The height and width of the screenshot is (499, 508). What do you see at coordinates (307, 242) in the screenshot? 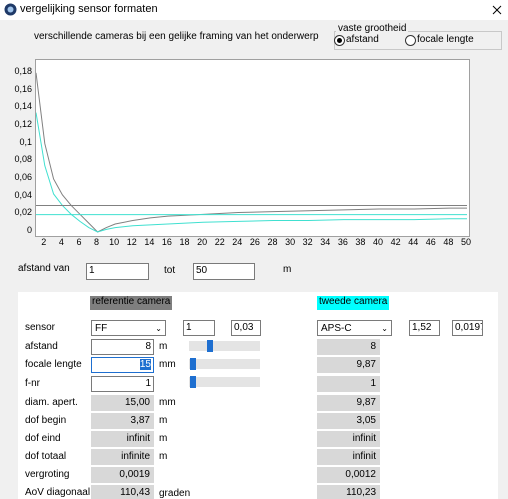
I see `x-tick-label: 32` at bounding box center [307, 242].